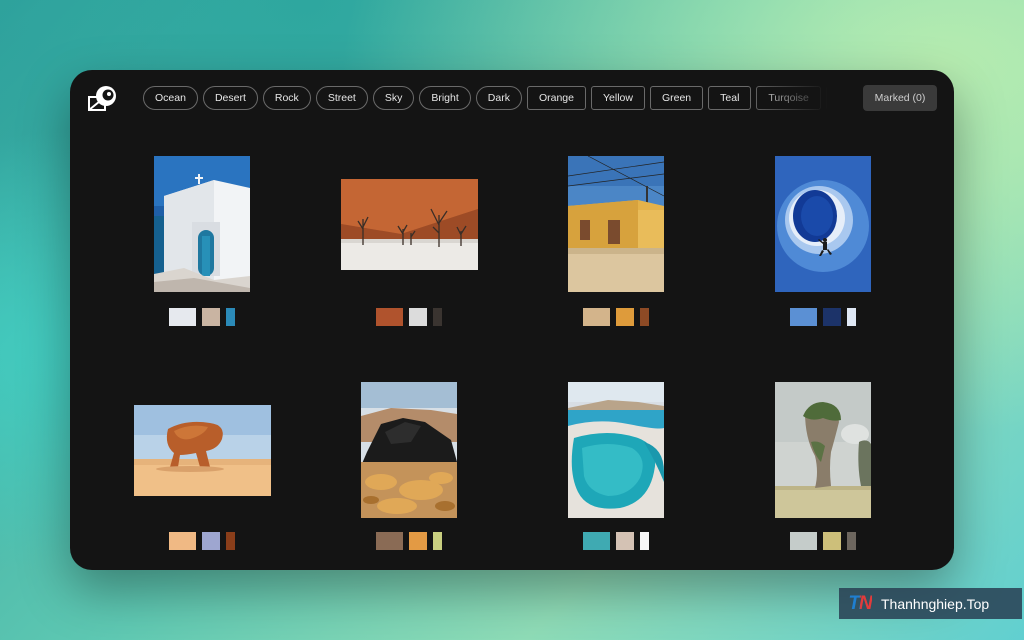 The width and height of the screenshot is (1024, 640). Describe the element at coordinates (617, 98) in the screenshot. I see `tag-yellow: Yellow` at that location.